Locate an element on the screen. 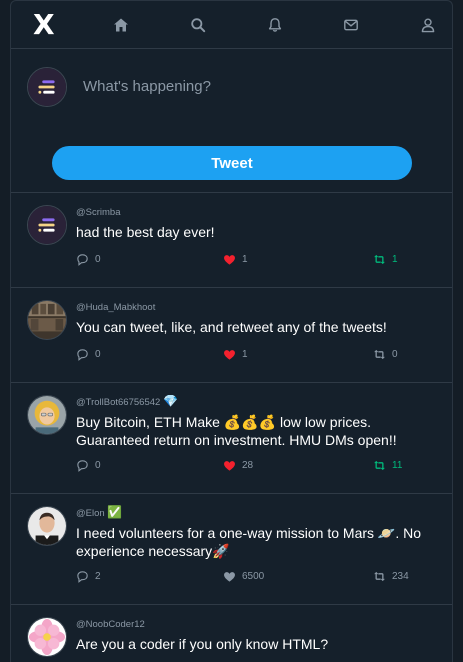 This screenshot has height=662, width=463. reply-count: 2 is located at coordinates (98, 576).